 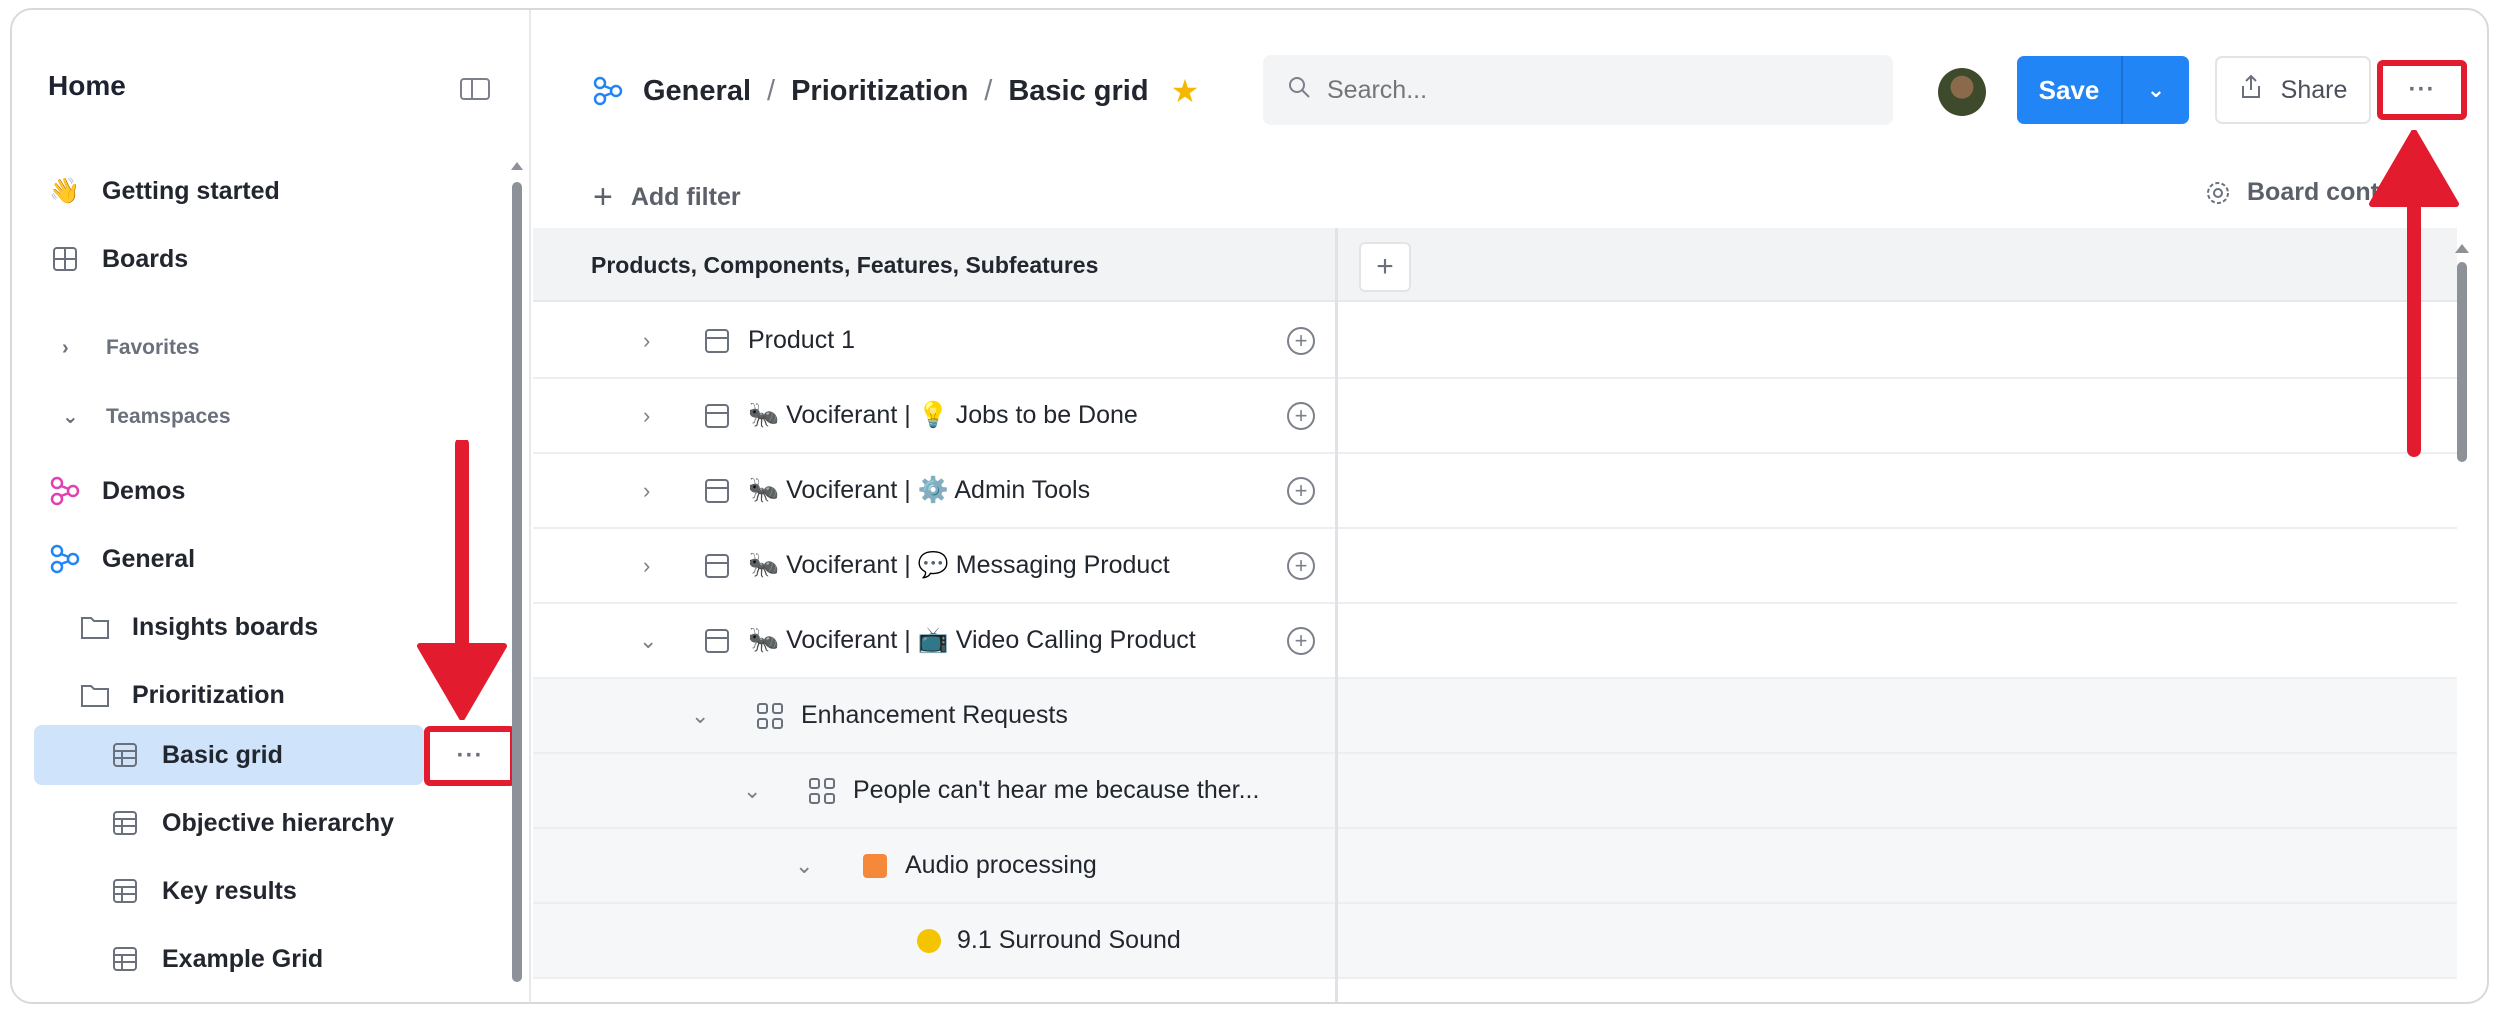 What do you see at coordinates (1495, 416) in the screenshot?
I see `table-row: › 🐜 Vociferant | 💡 Jobs to be Done +` at bounding box center [1495, 416].